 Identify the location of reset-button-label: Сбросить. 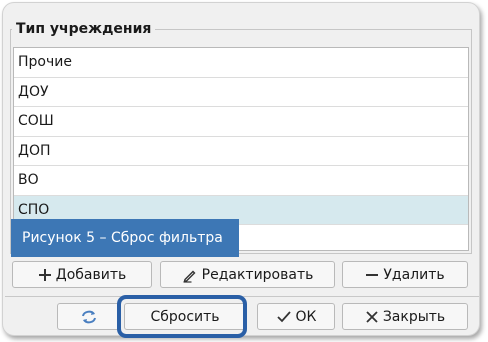
(185, 316).